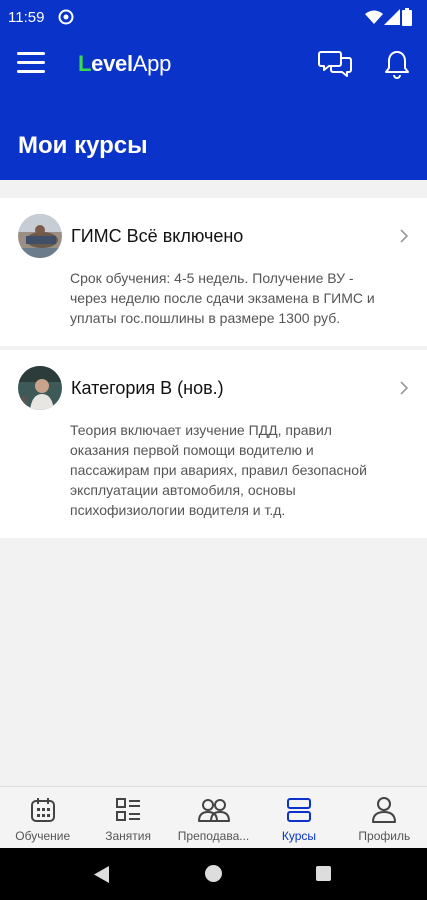  I want to click on course-header: ГИМС Всё включено, so click(213, 236).